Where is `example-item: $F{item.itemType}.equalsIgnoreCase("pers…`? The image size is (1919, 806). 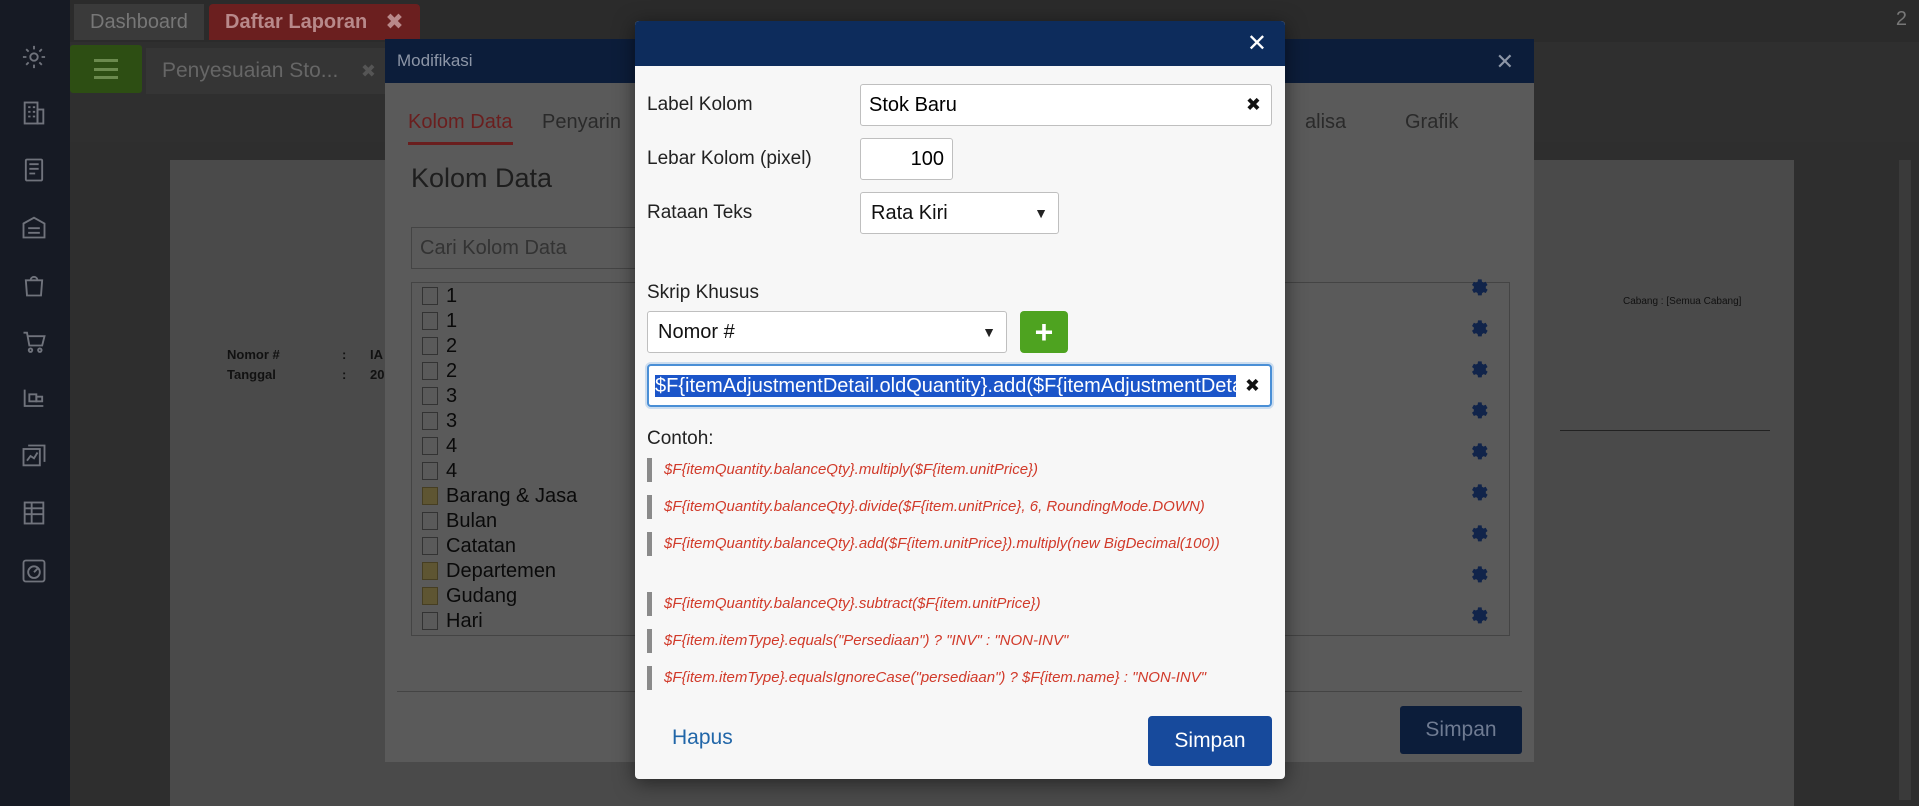
example-item: $F{item.itemType}.equalsIgnoreCase("pers… is located at coordinates (959, 678).